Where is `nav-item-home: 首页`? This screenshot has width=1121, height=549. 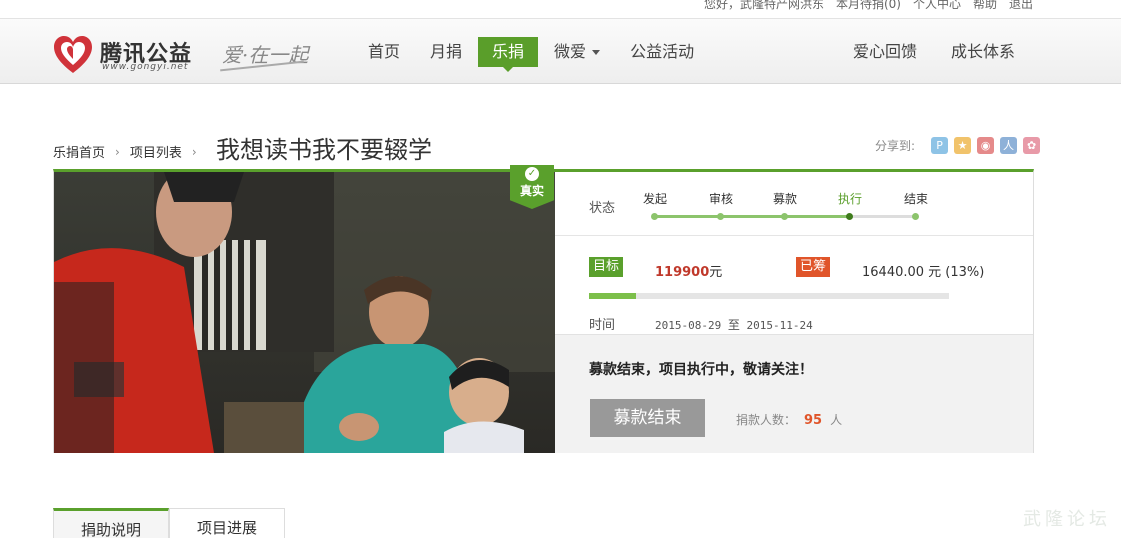 nav-item-home: 首页 is located at coordinates (384, 52).